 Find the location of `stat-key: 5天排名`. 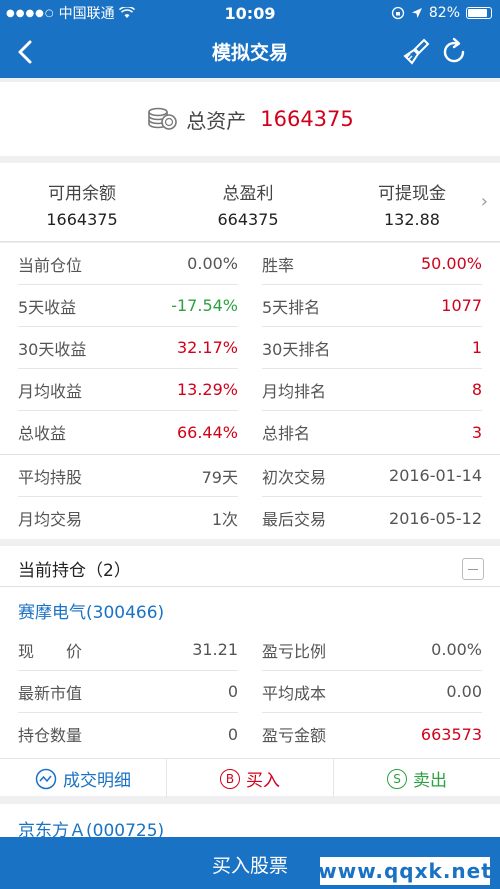

stat-key: 5天排名 is located at coordinates (291, 307).